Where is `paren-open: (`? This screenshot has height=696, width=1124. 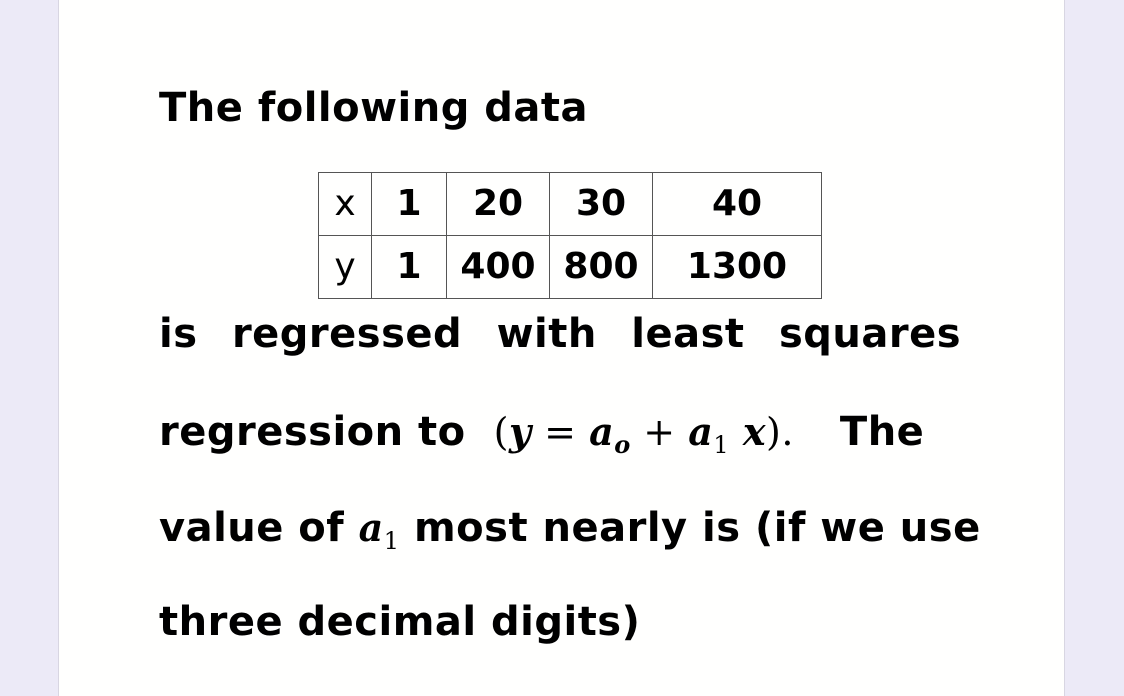 paren-open: ( is located at coordinates (501, 432).